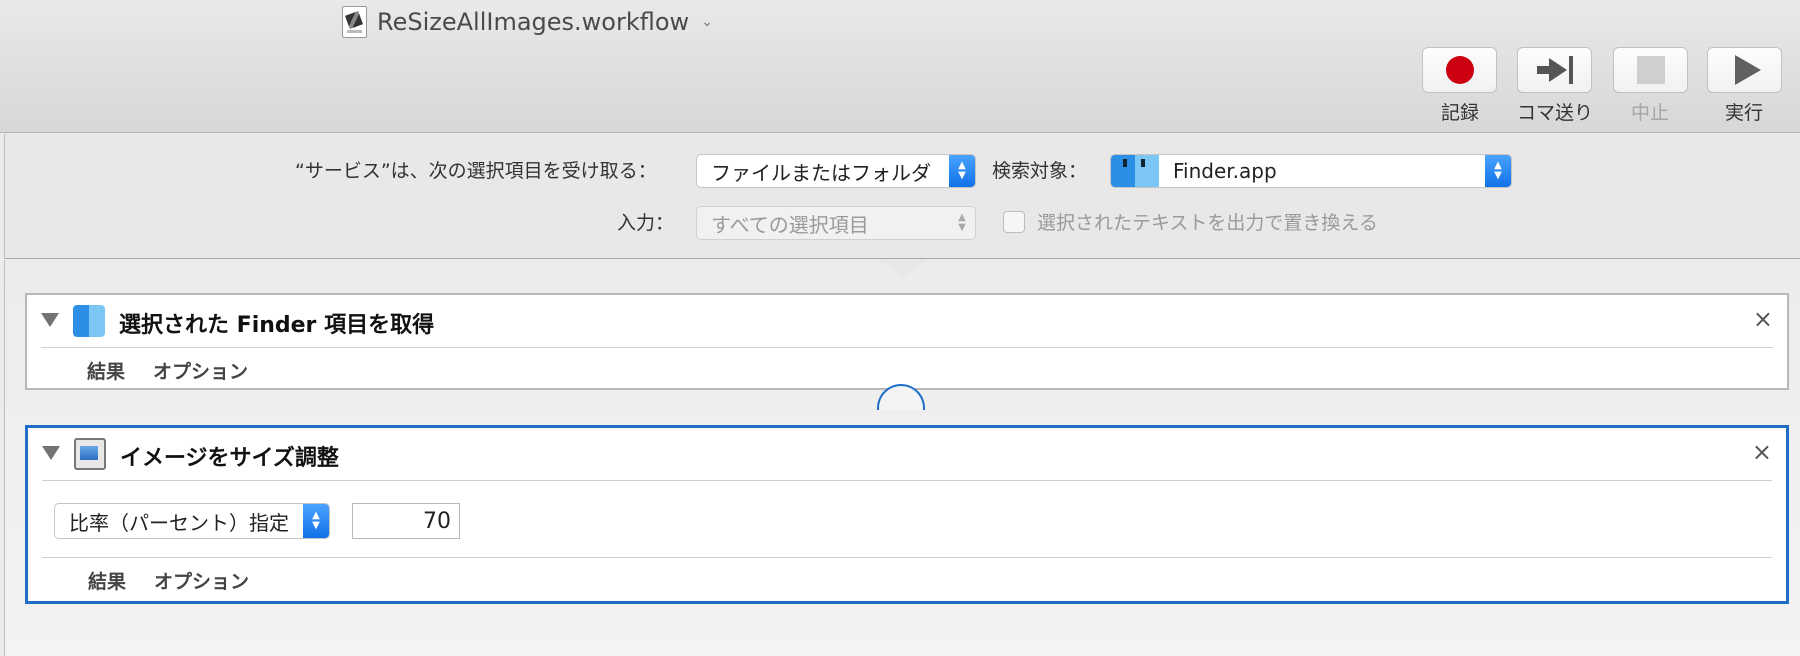 The width and height of the screenshot is (1800, 656). I want to click on stop-button, so click(1650, 70).